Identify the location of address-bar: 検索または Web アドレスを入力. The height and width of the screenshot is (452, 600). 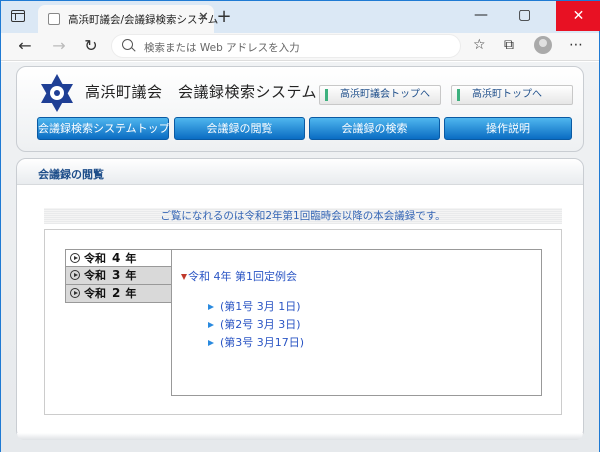
(286, 46).